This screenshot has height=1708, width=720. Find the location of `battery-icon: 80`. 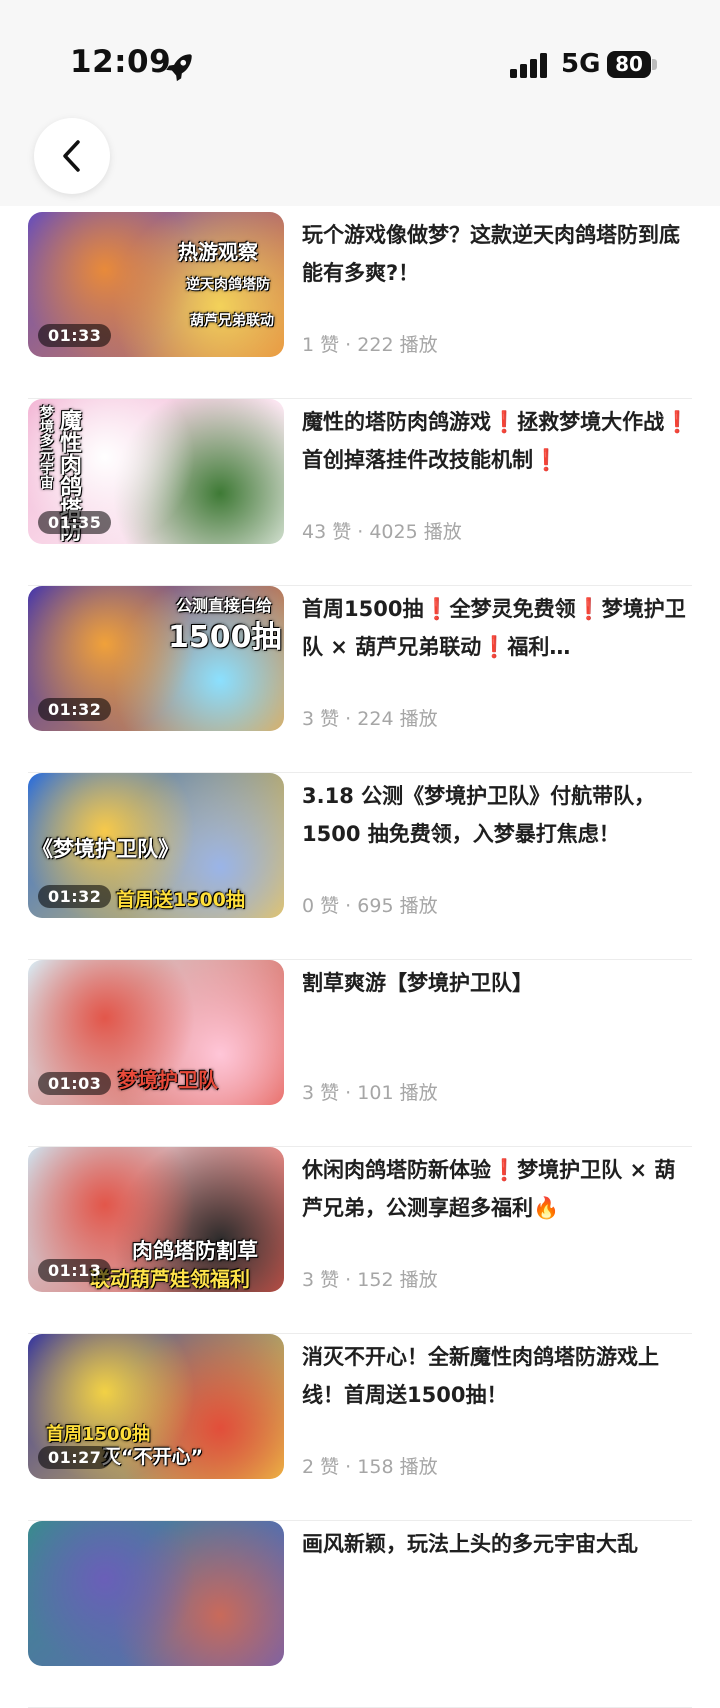

battery-icon: 80 is located at coordinates (629, 64).